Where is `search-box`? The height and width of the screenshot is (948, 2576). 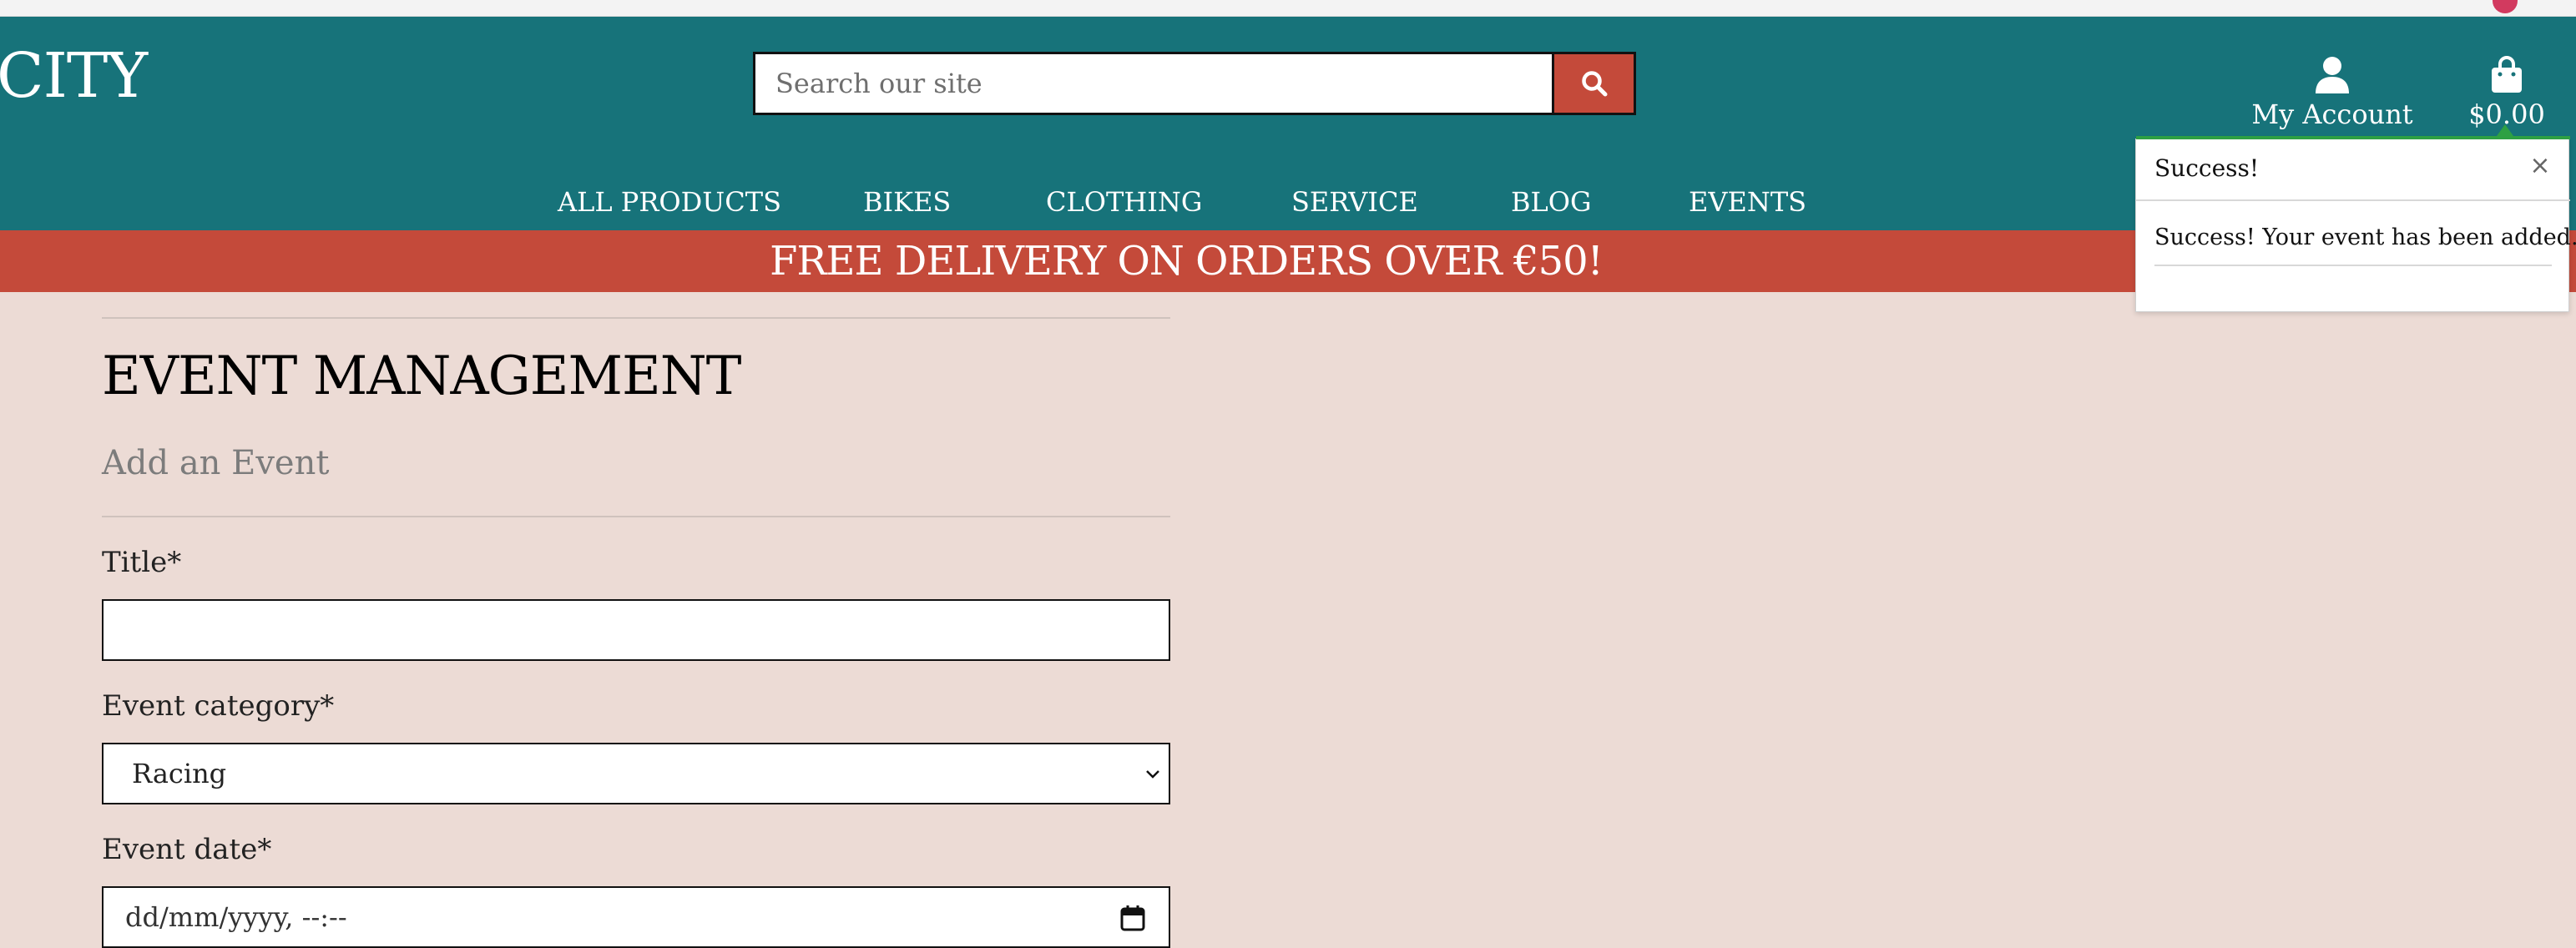
search-box is located at coordinates (1153, 83).